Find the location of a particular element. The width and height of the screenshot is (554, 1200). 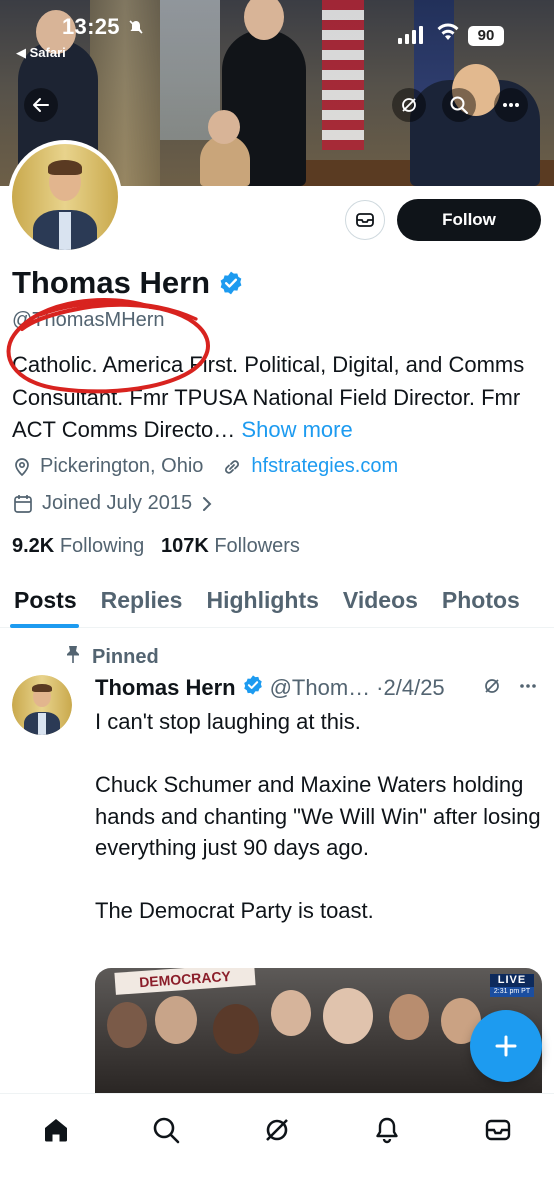

pinned-label: Pinned is located at coordinates (125, 656).